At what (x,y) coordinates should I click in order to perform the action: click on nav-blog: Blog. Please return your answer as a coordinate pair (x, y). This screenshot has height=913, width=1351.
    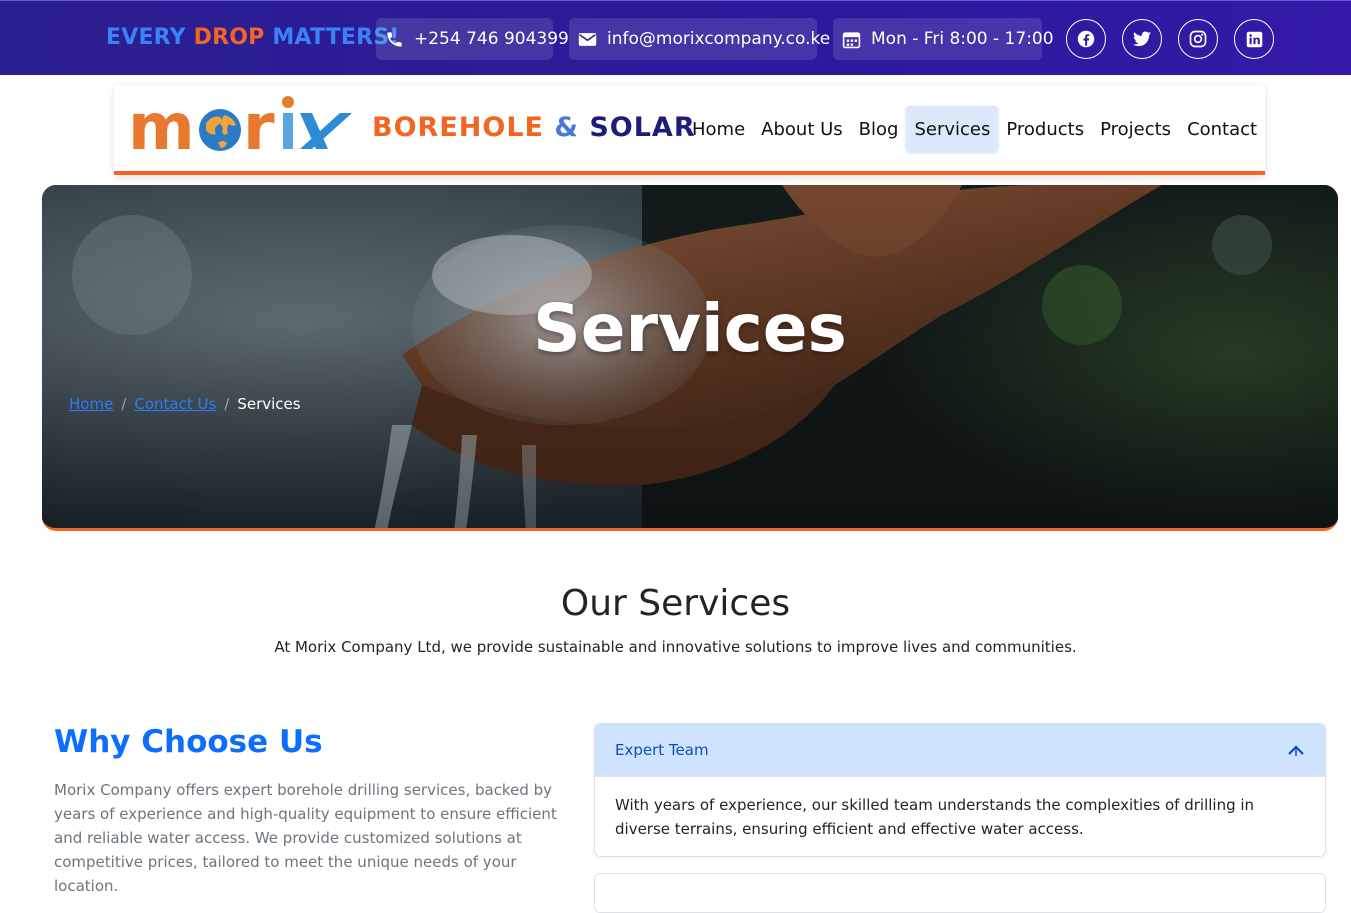
    Looking at the image, I should click on (879, 129).